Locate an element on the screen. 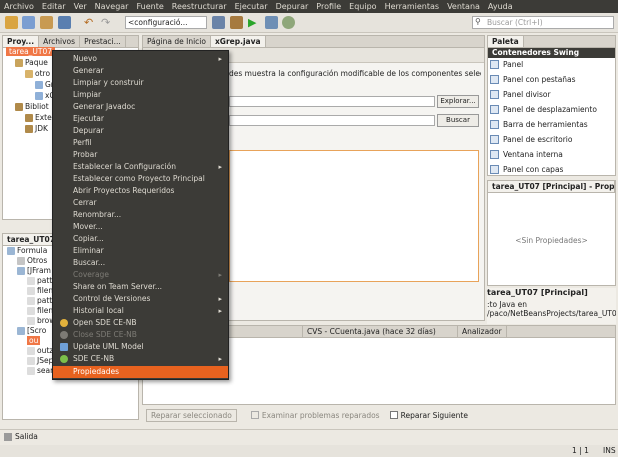 This screenshot has width=618, height=457. menu-reestructurar: Reestructurar is located at coordinates (199, 6).